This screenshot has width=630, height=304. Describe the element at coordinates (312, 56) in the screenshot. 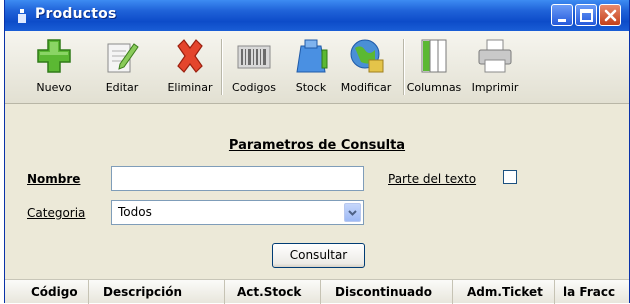

I see `stock-icon` at that location.